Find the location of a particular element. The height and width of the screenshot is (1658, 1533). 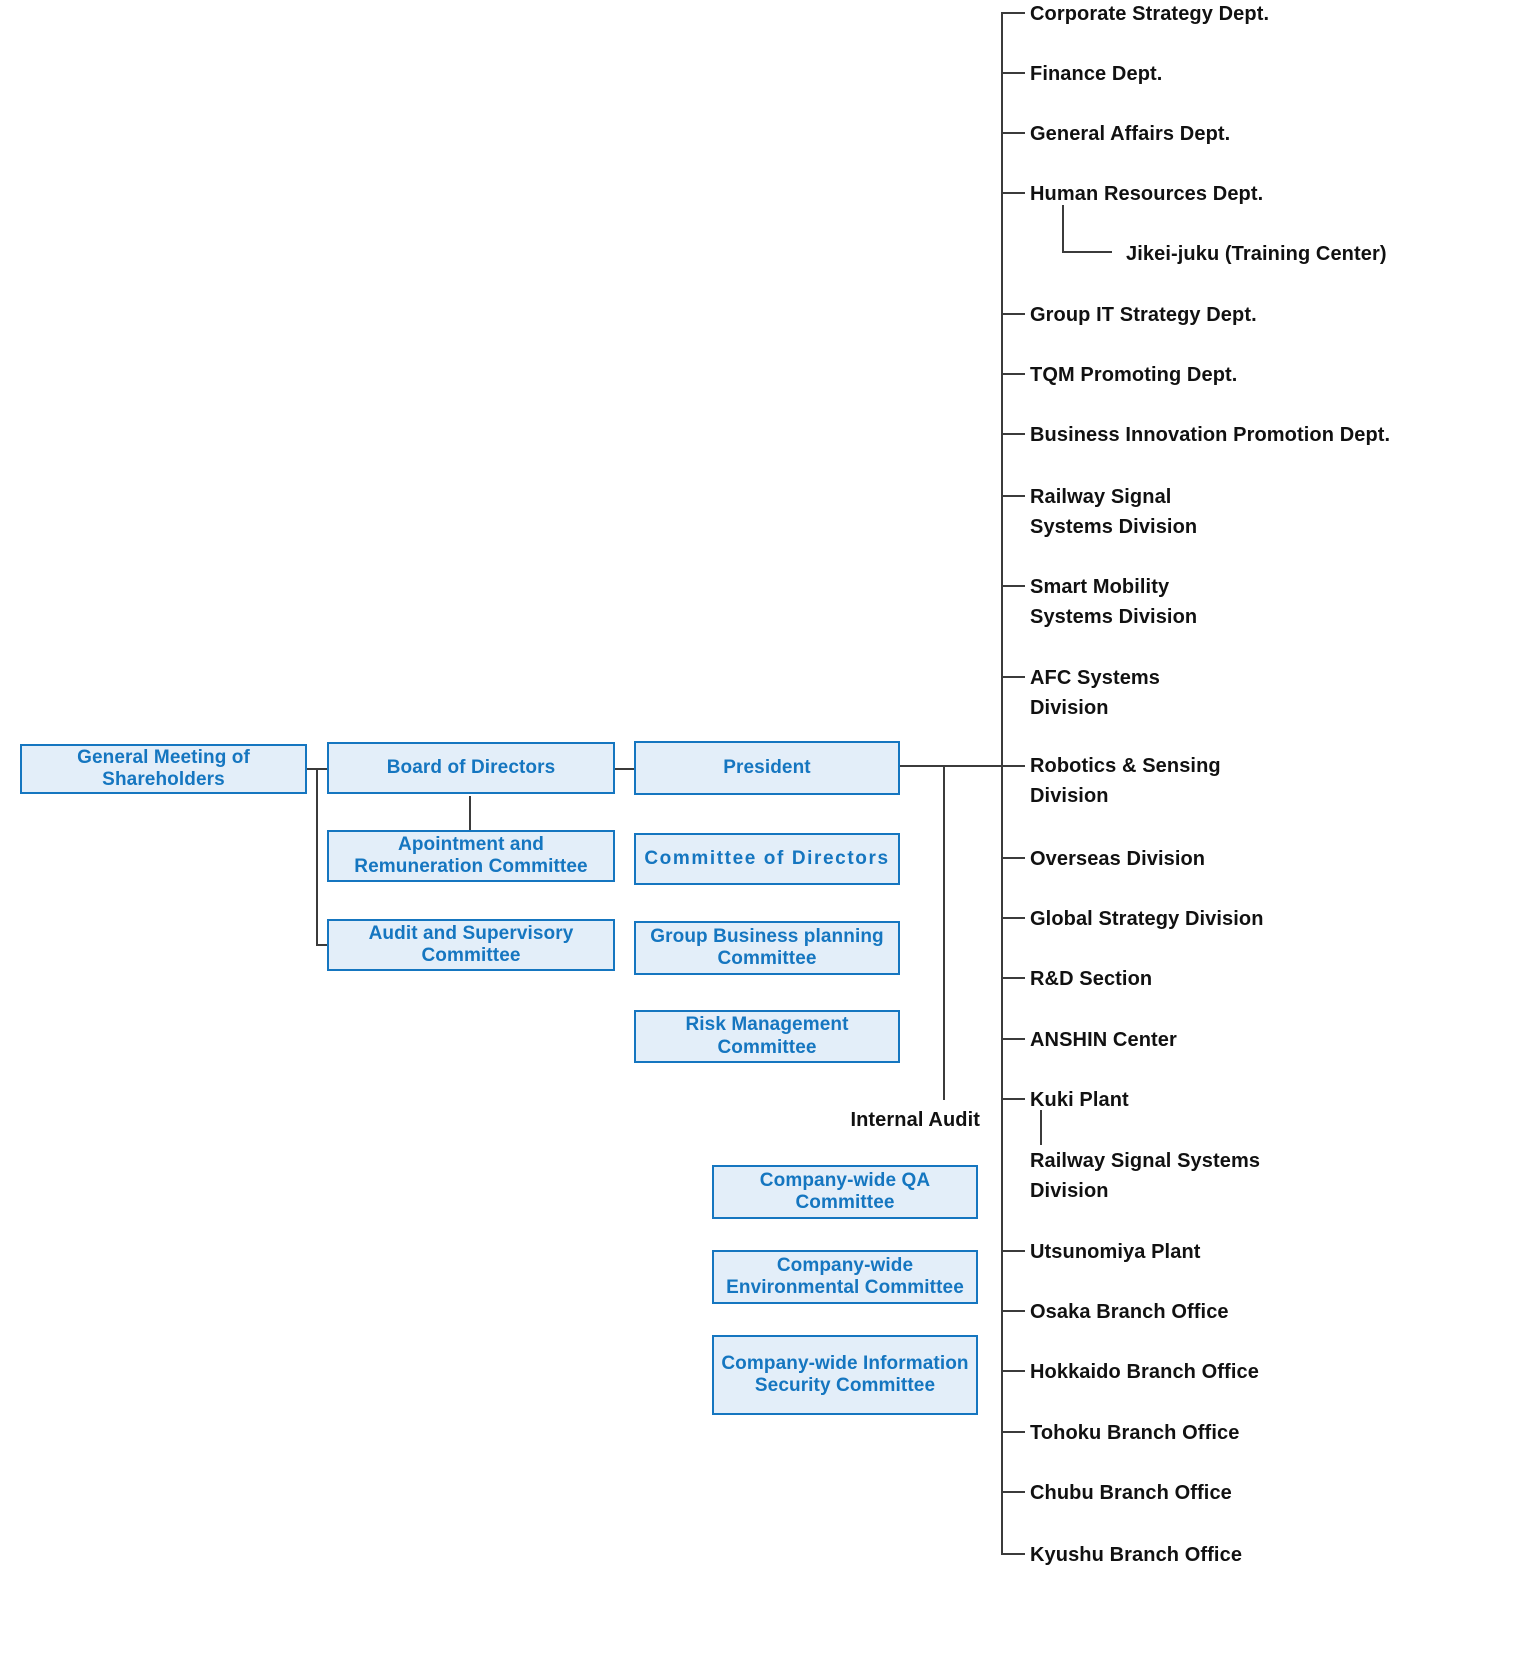

node-group-business-planning-committee: Group Business planning Committee is located at coordinates (767, 948).